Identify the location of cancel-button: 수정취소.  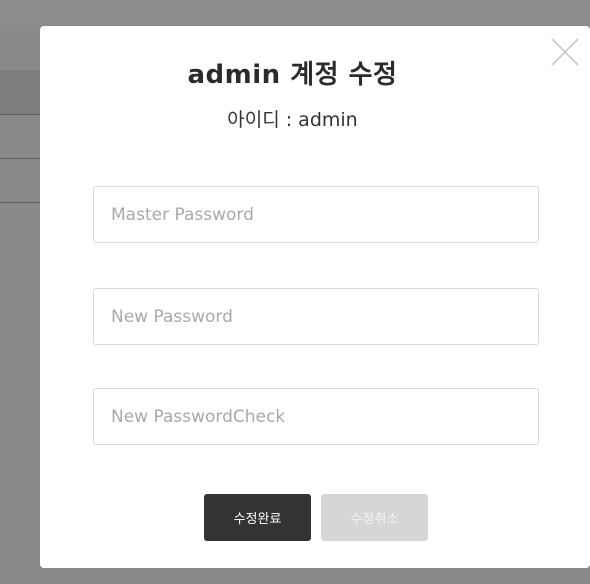
(374, 517).